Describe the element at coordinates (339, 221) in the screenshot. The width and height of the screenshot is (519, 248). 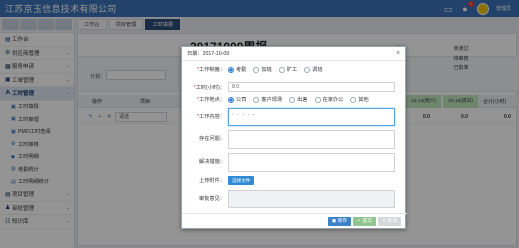
I see `save-button: ▣ 保存` at that location.